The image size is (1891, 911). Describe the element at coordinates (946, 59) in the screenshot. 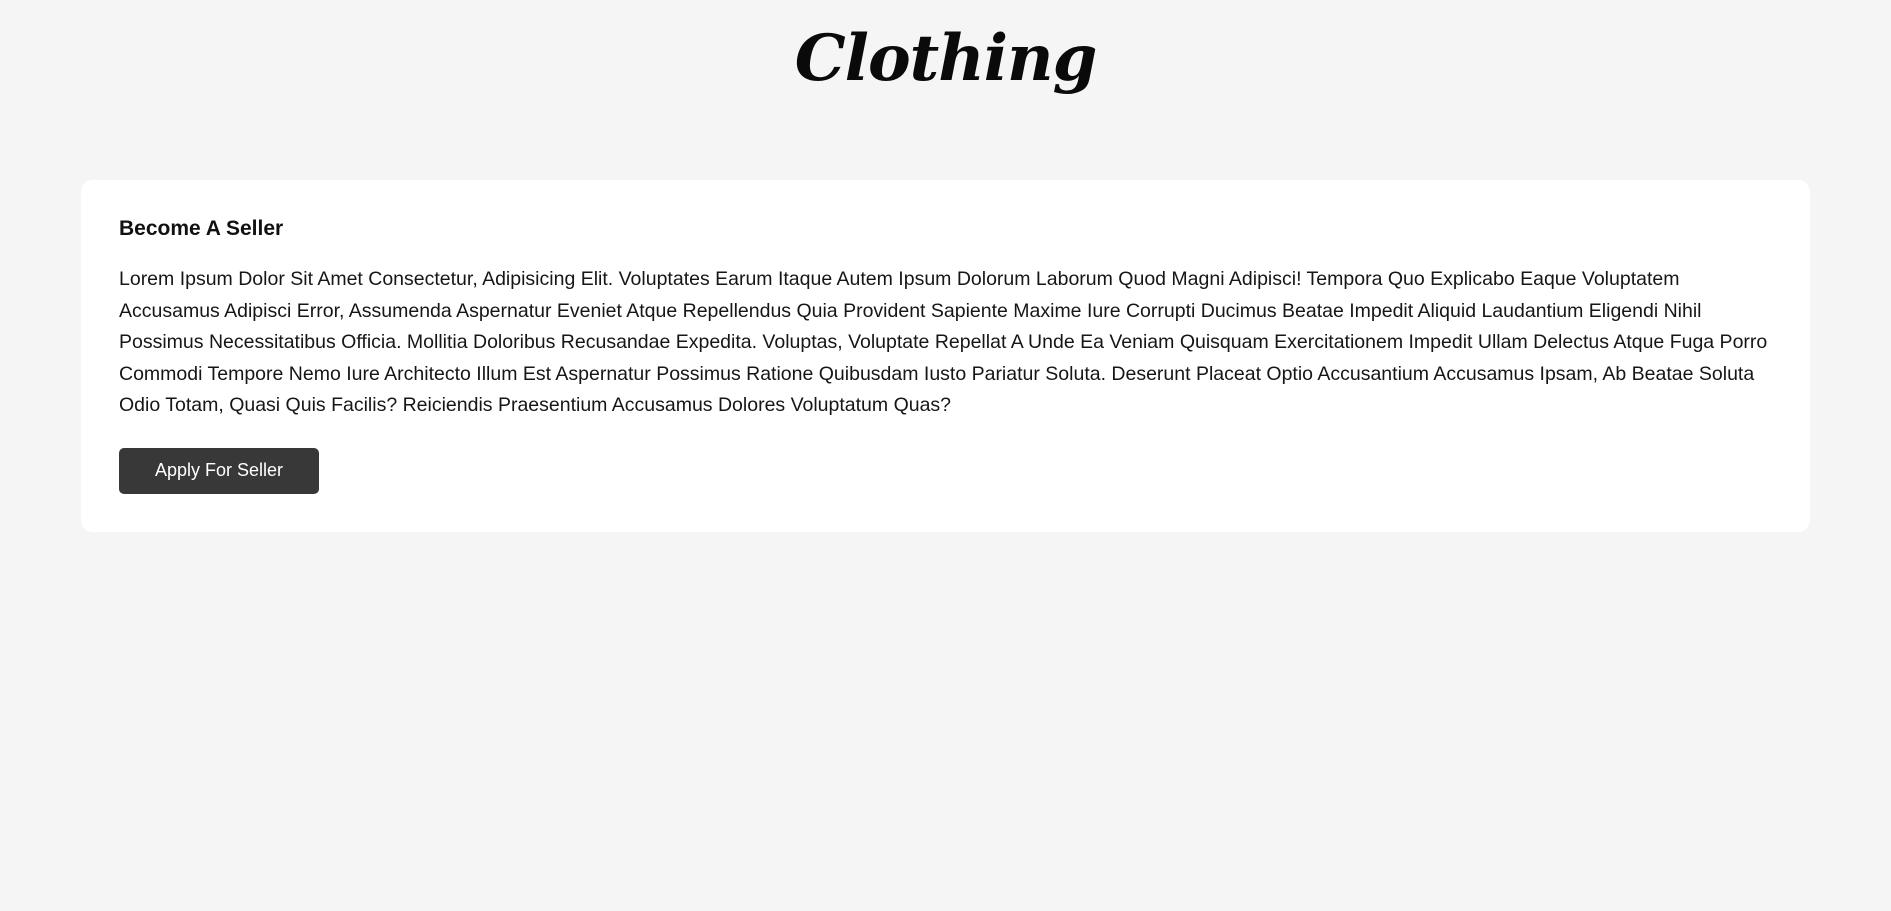

I see `site-logo: Clothing` at that location.